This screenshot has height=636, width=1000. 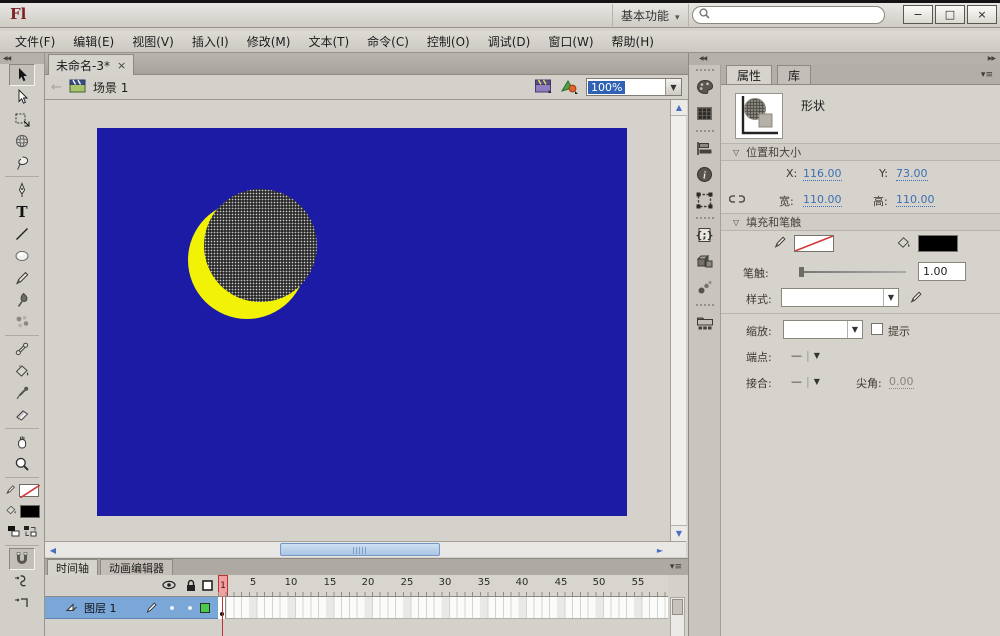 What do you see at coordinates (853, 272) in the screenshot?
I see `stroke-slider-track` at bounding box center [853, 272].